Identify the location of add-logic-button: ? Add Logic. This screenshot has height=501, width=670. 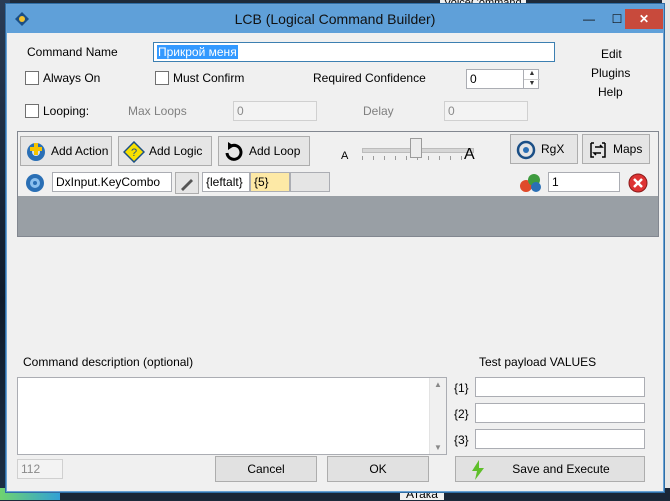
(165, 151).